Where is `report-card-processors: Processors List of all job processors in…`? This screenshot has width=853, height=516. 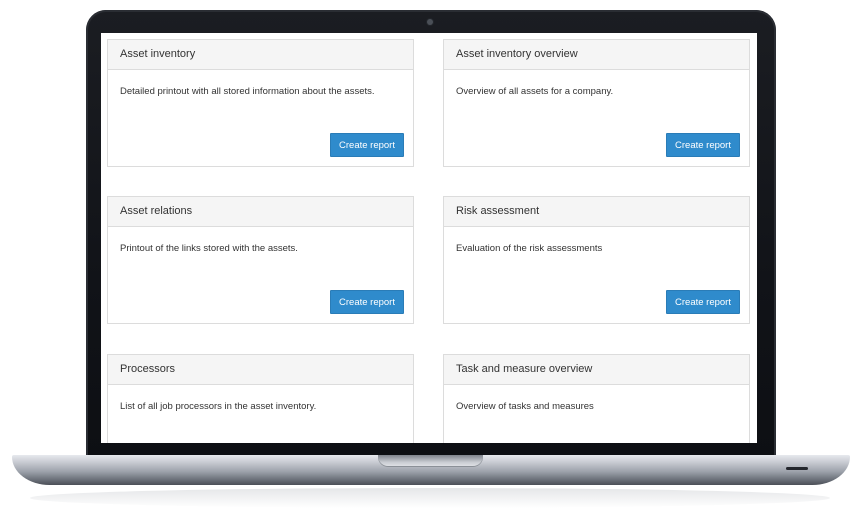 report-card-processors: Processors List of all job processors in… is located at coordinates (260, 398).